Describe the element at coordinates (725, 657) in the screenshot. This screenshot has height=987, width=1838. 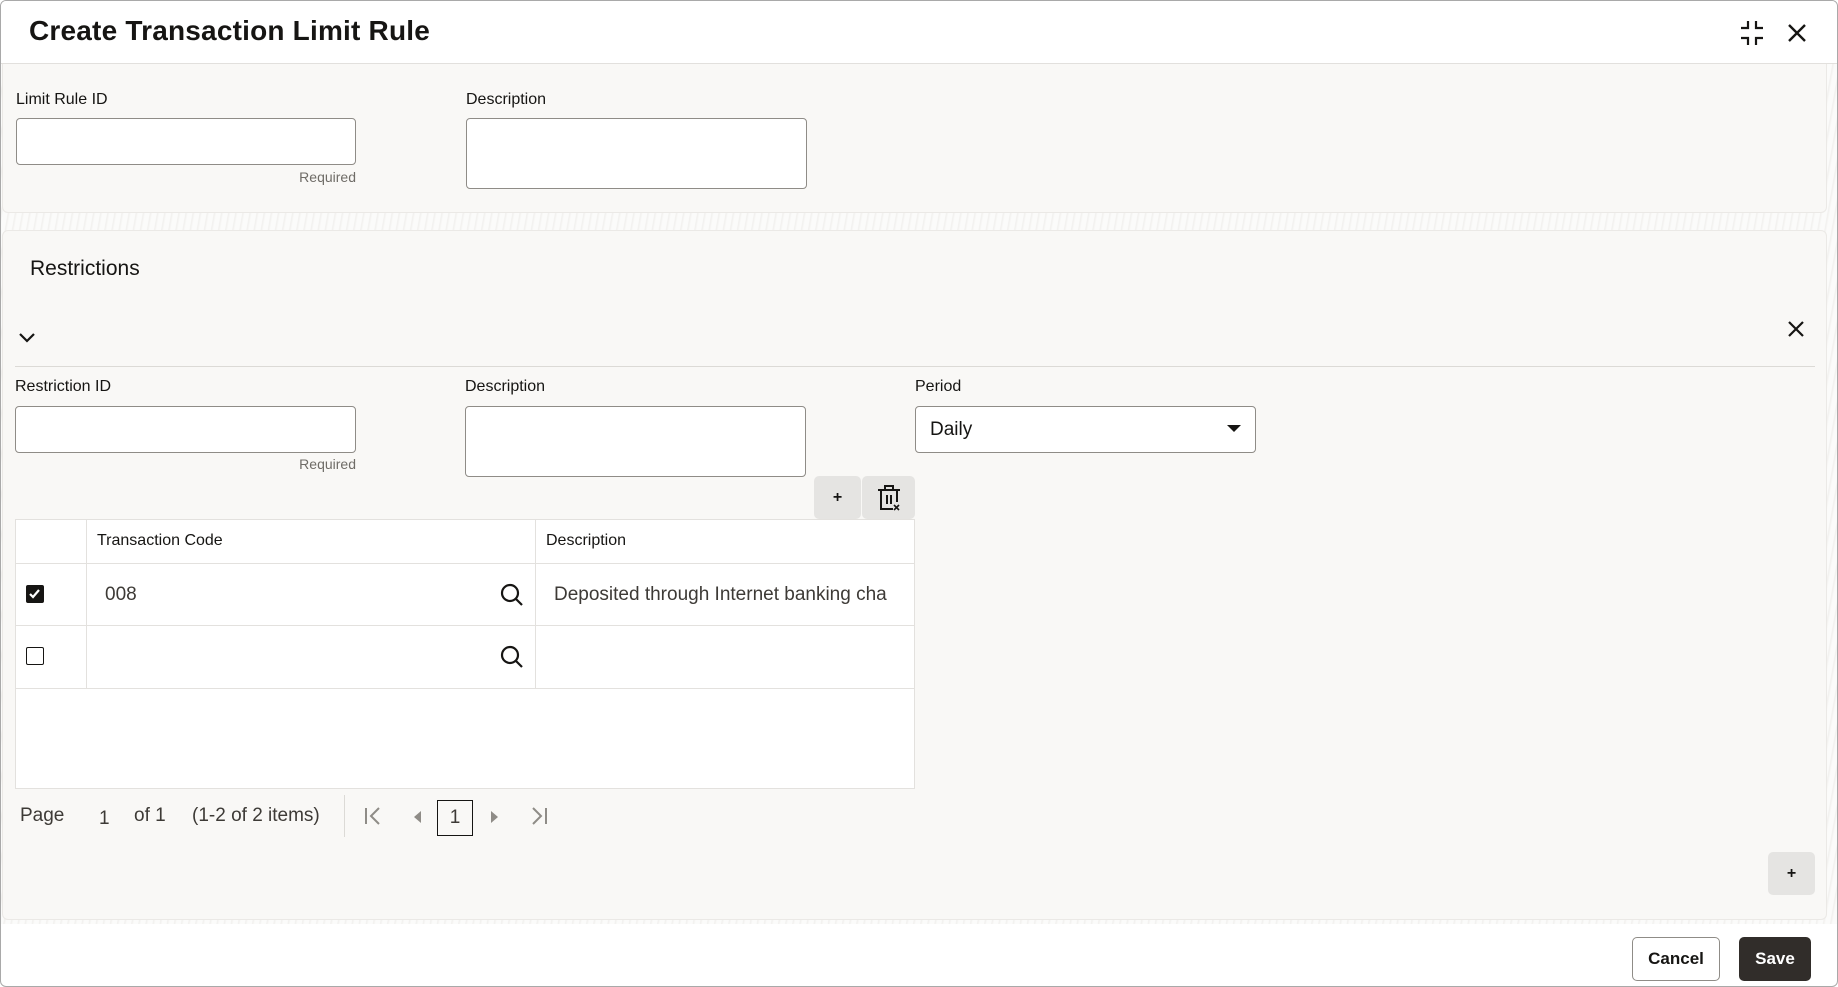
I see `table-row-description-cell` at that location.